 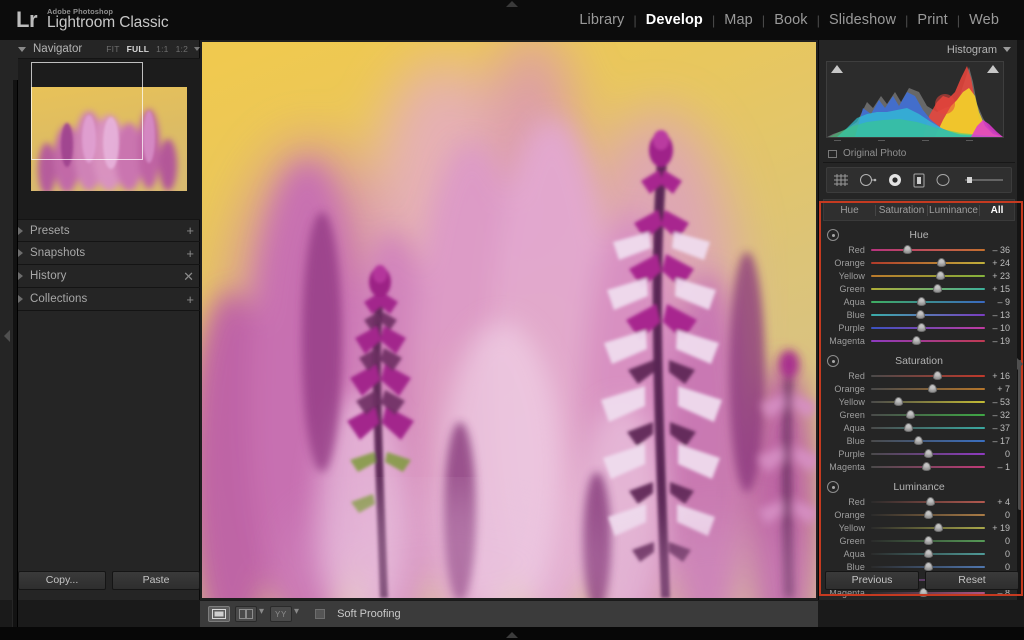 What do you see at coordinates (20, 253) in the screenshot?
I see `snapshots-disclosure-icon` at bounding box center [20, 253].